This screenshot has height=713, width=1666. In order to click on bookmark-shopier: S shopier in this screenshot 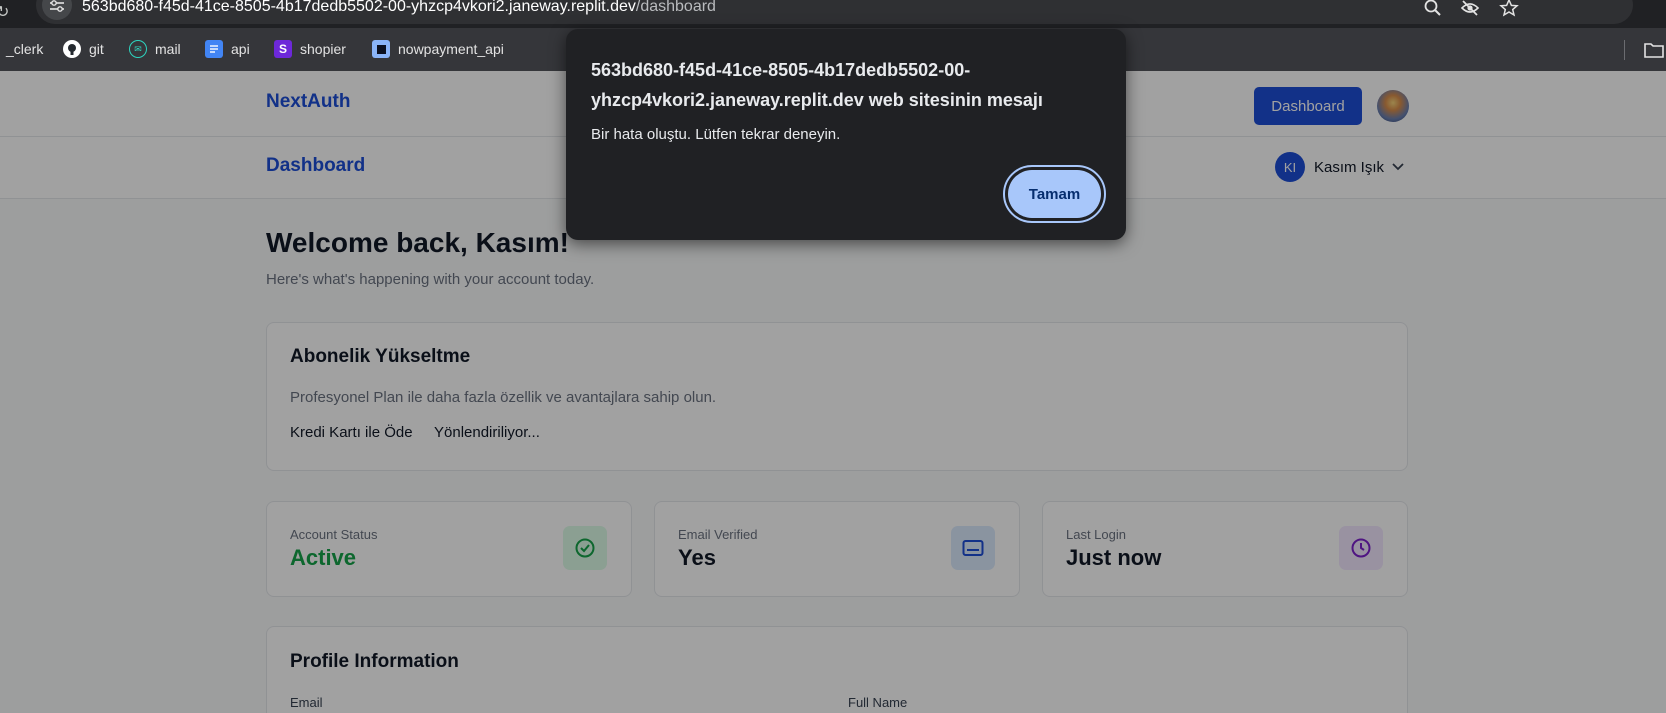, I will do `click(310, 49)`.